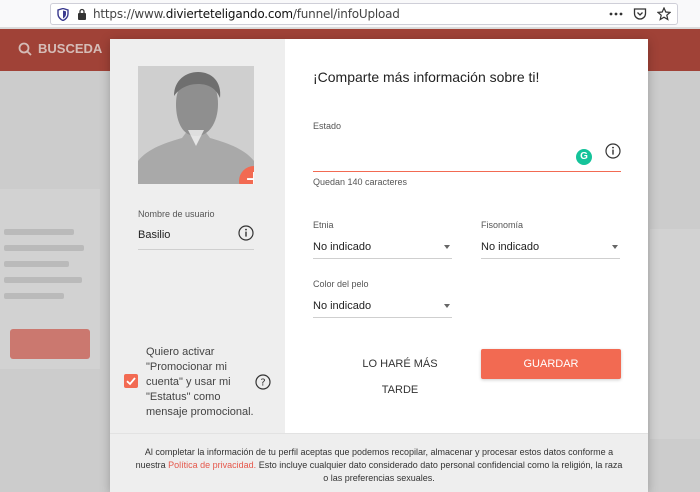 Image resolution: width=700 pixels, height=492 pixels. I want to click on etnia-label: Etnia, so click(323, 225).